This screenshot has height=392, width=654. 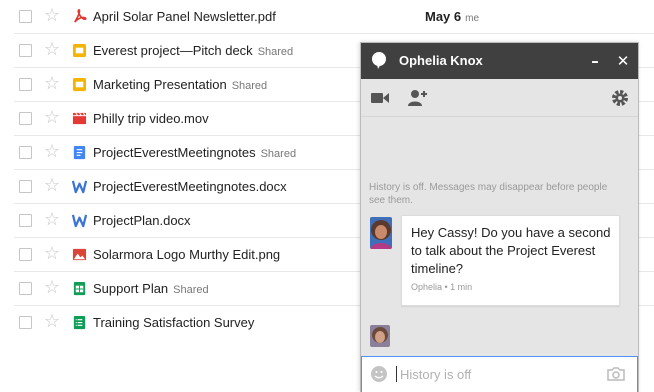 I want to click on add-person-icon, so click(x=417, y=98).